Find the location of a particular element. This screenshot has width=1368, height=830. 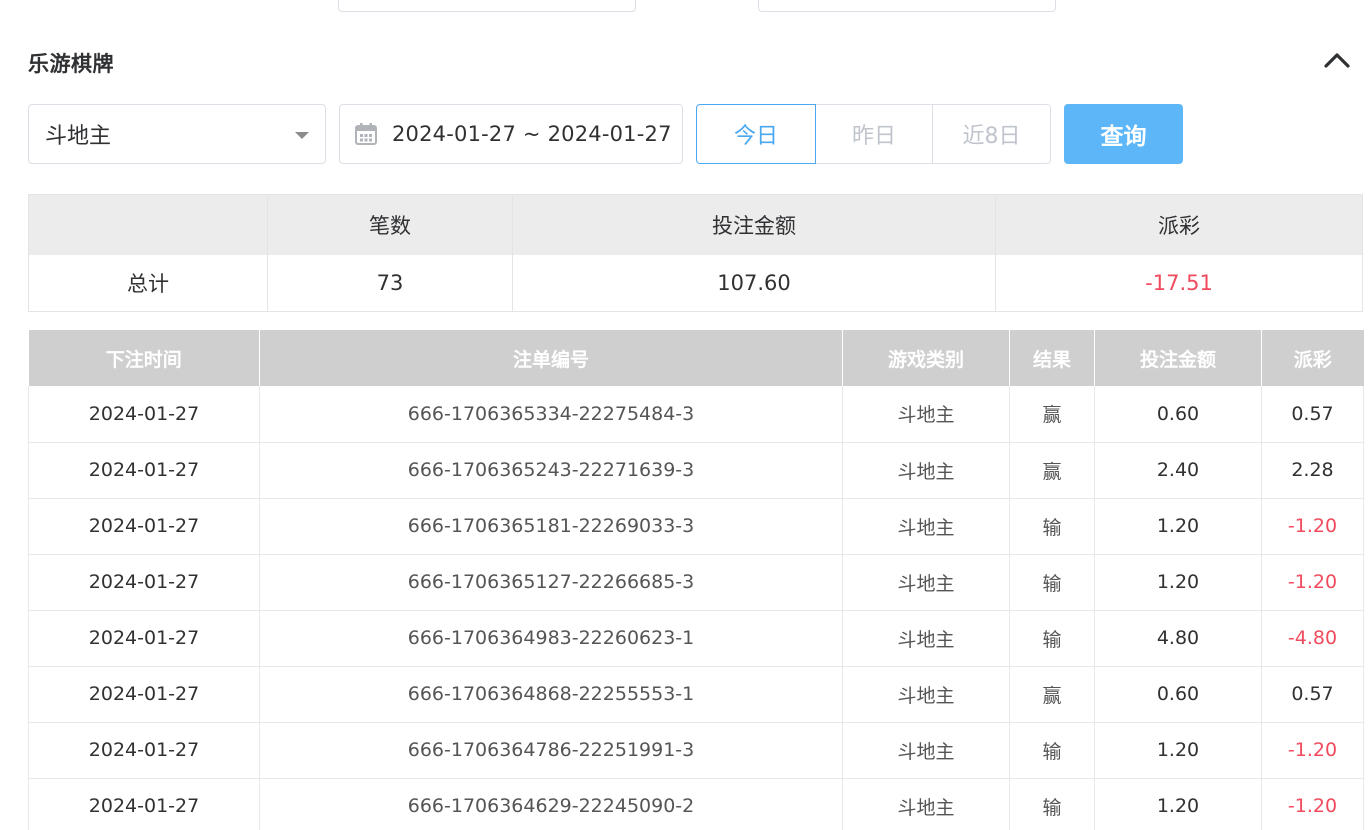

date-range-picker: 2024-01-27 ~ 2024-01-27 is located at coordinates (511, 134).